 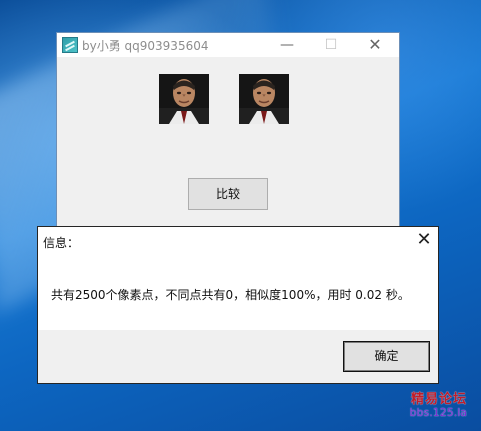 I want to click on ok-button: 确定, so click(x=386, y=356).